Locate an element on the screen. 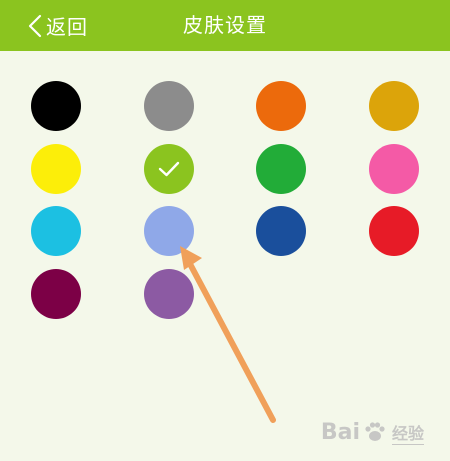 The image size is (450, 461). page-title: 皮肤设置 is located at coordinates (225, 25).